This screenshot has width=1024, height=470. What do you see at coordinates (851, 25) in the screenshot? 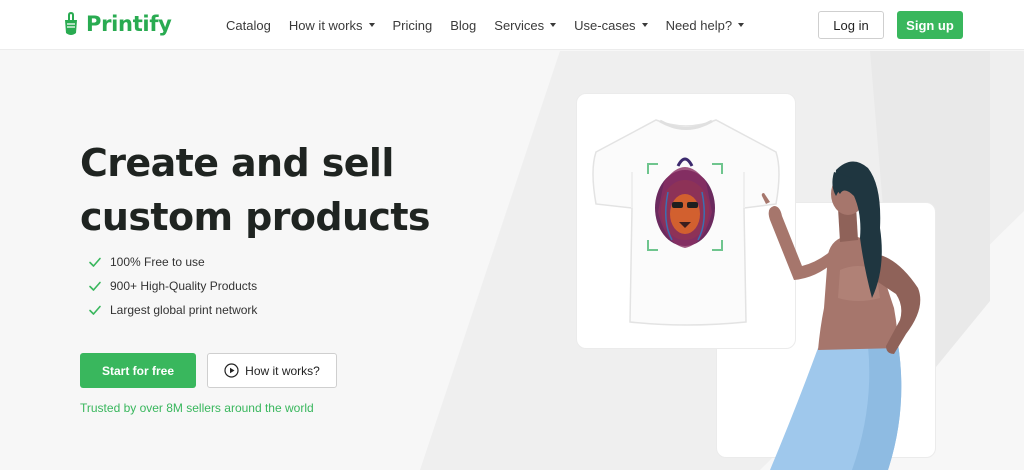
I see `login-button: Log in` at bounding box center [851, 25].